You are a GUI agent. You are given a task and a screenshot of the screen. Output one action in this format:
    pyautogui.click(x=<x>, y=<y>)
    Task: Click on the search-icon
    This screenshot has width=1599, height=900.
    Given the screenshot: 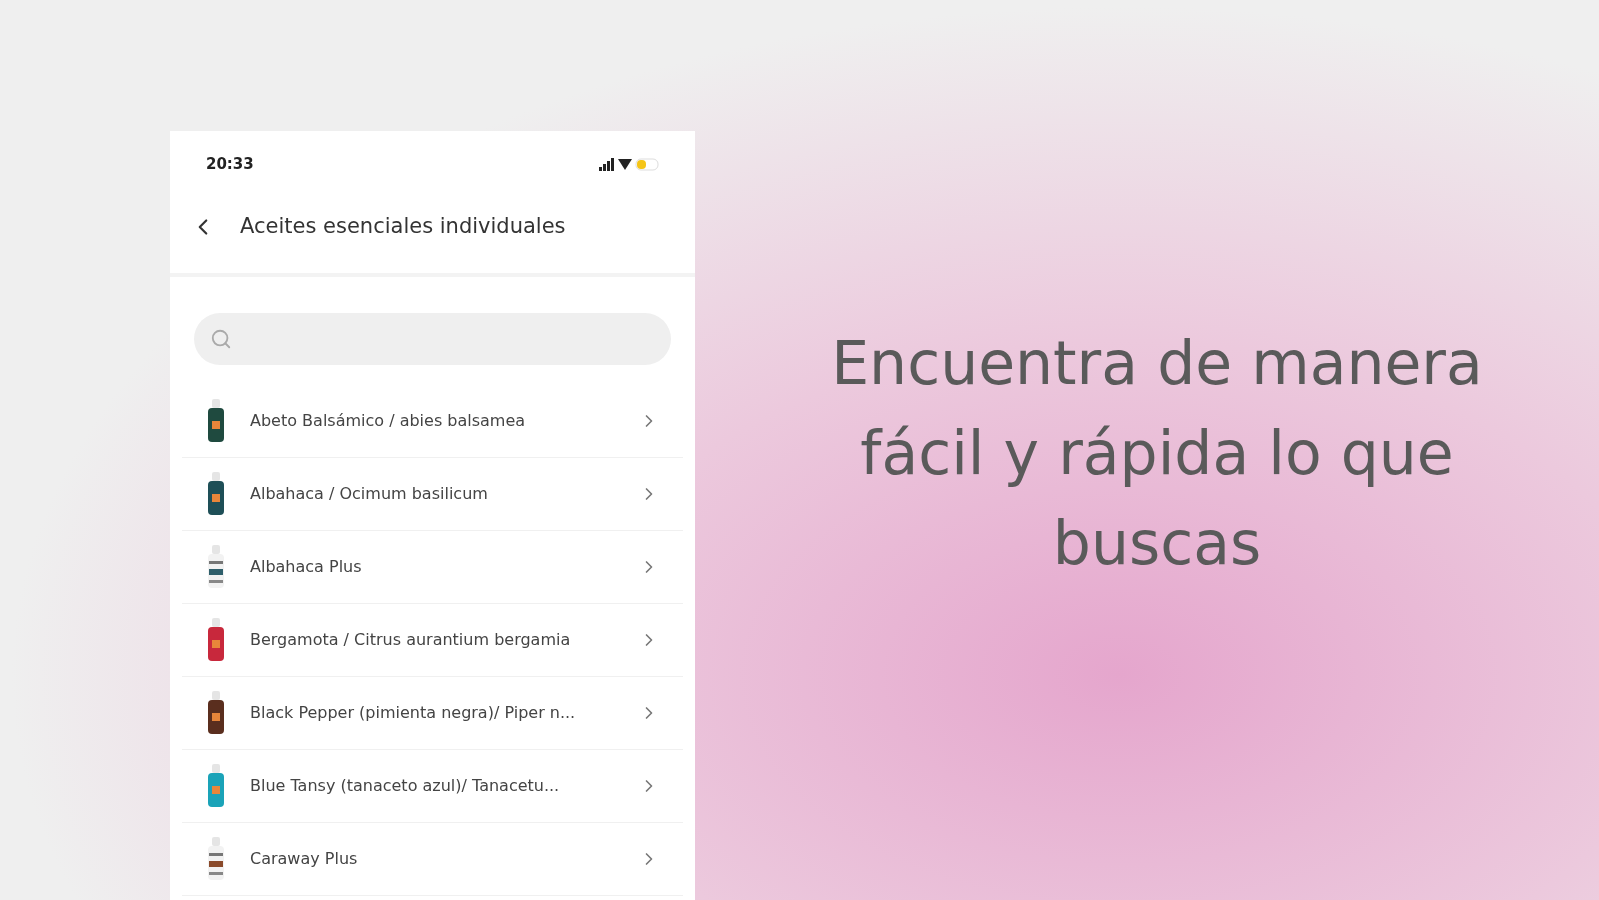 What is the action you would take?
    pyautogui.click(x=221, y=339)
    